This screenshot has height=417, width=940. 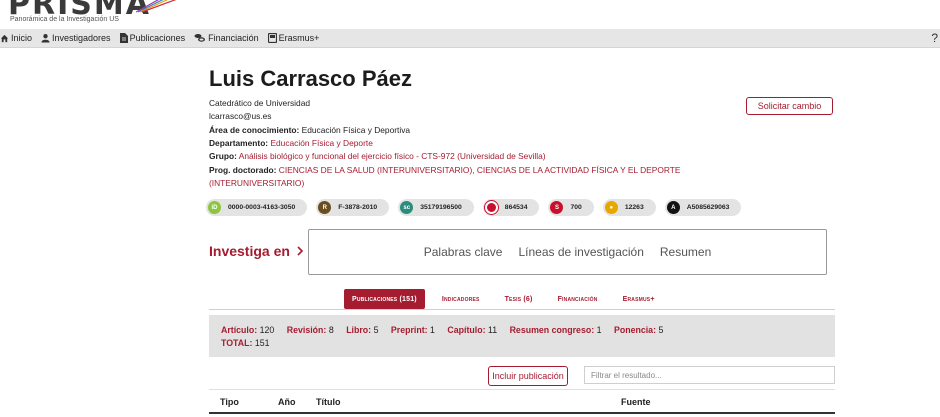 What do you see at coordinates (229, 402) in the screenshot?
I see `column-header-tipo: Tipo` at bounding box center [229, 402].